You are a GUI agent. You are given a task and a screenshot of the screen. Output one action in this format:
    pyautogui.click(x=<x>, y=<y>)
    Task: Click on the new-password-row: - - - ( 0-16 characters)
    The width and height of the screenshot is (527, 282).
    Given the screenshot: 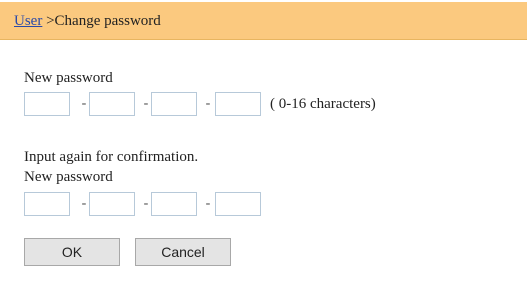 What is the action you would take?
    pyautogui.click(x=234, y=104)
    